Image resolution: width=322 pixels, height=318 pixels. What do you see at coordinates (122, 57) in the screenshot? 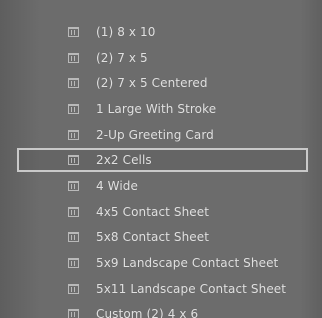
I see `template-item-label: (2) 7 x 5` at bounding box center [122, 57].